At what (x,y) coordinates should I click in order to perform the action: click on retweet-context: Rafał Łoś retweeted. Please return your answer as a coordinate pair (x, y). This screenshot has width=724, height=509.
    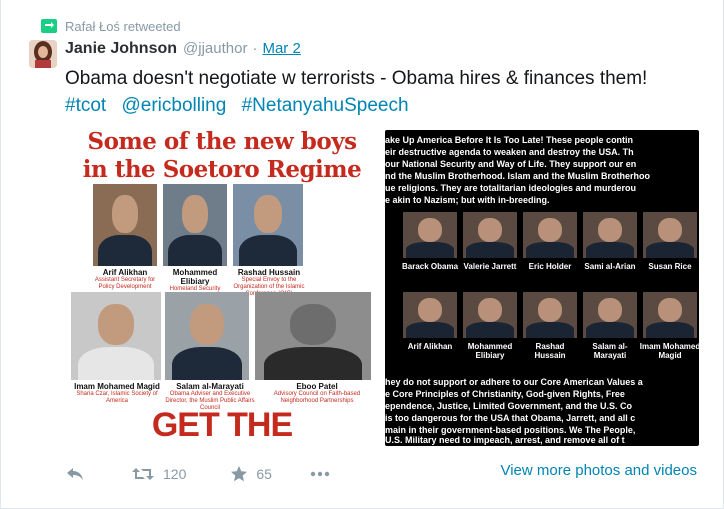
    Looking at the image, I should click on (111, 26).